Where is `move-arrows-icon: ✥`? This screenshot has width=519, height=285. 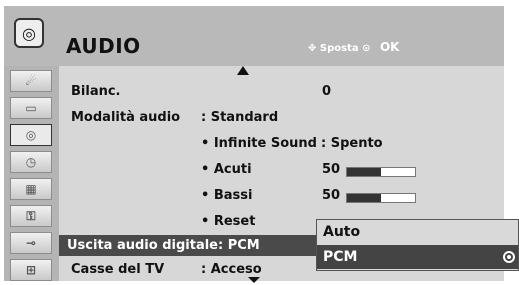
move-arrows-icon: ✥ is located at coordinates (312, 48).